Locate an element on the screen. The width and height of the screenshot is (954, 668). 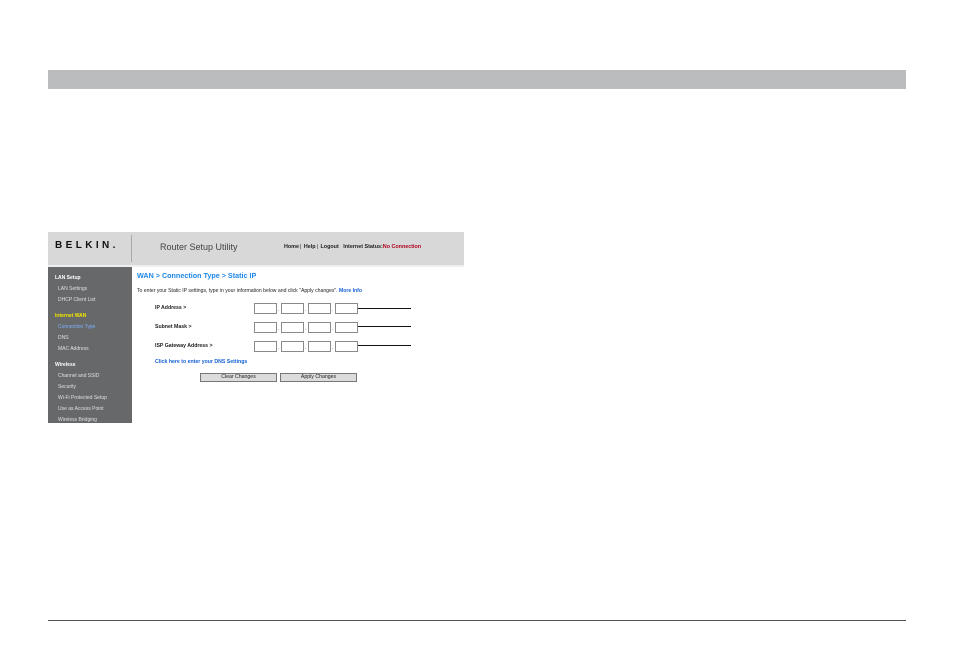
sidebar-item-channel-ssid: Channel and SSID is located at coordinates (78, 376).